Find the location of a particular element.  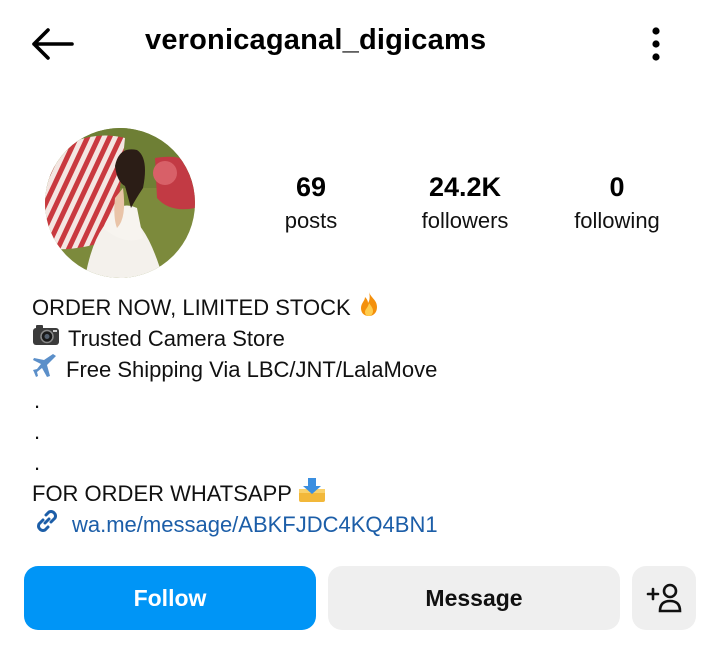

add-user-icon is located at coordinates (664, 598).